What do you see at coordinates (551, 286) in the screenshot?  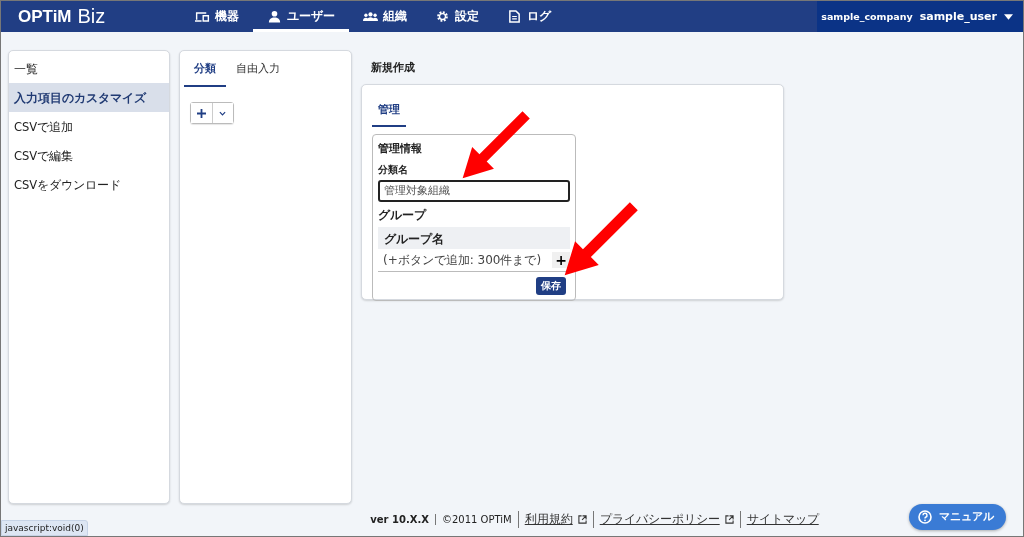 I see `save-button: 保存` at bounding box center [551, 286].